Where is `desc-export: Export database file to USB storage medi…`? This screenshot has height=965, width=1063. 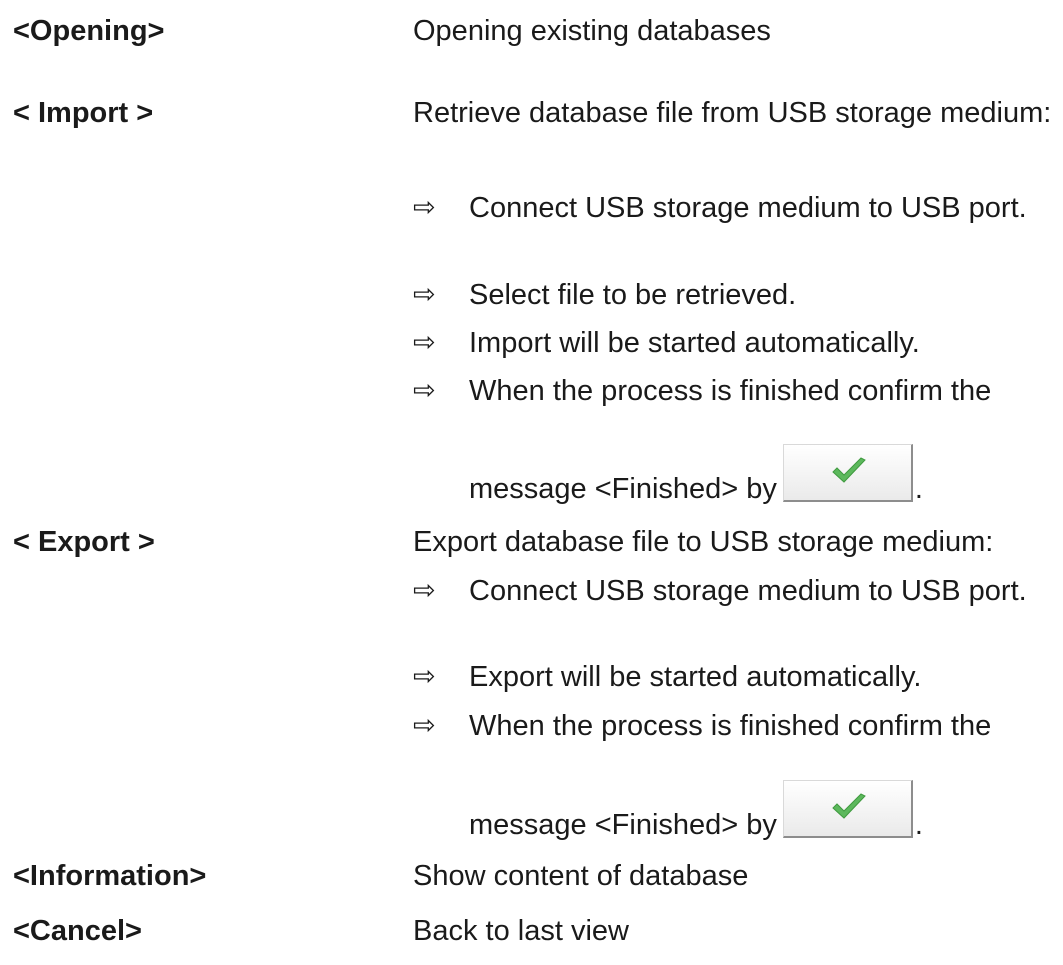 desc-export: Export database file to USB storage medi… is located at coordinates (703, 542).